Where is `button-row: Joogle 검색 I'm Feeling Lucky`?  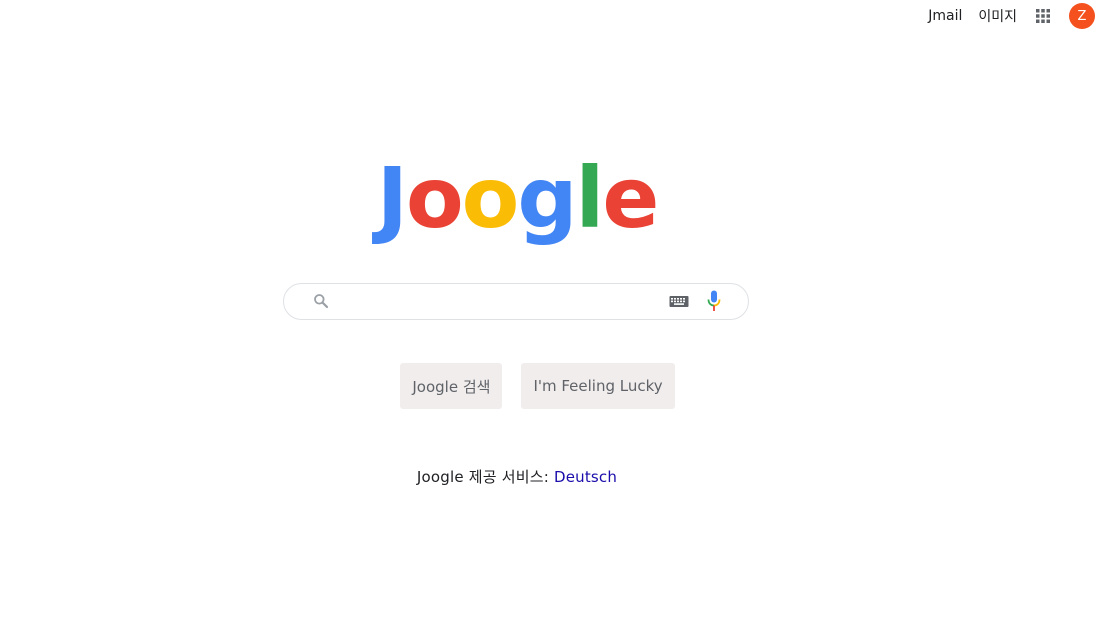 button-row: Joogle 검색 I'm Feeling Lucky is located at coordinates (537, 386).